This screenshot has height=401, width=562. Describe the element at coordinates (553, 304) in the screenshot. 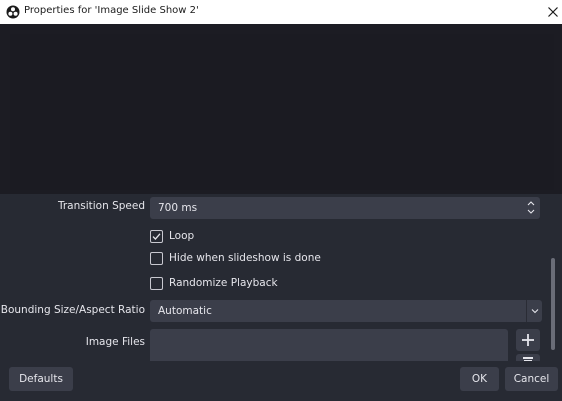

I see `scrollbar-thumb` at that location.